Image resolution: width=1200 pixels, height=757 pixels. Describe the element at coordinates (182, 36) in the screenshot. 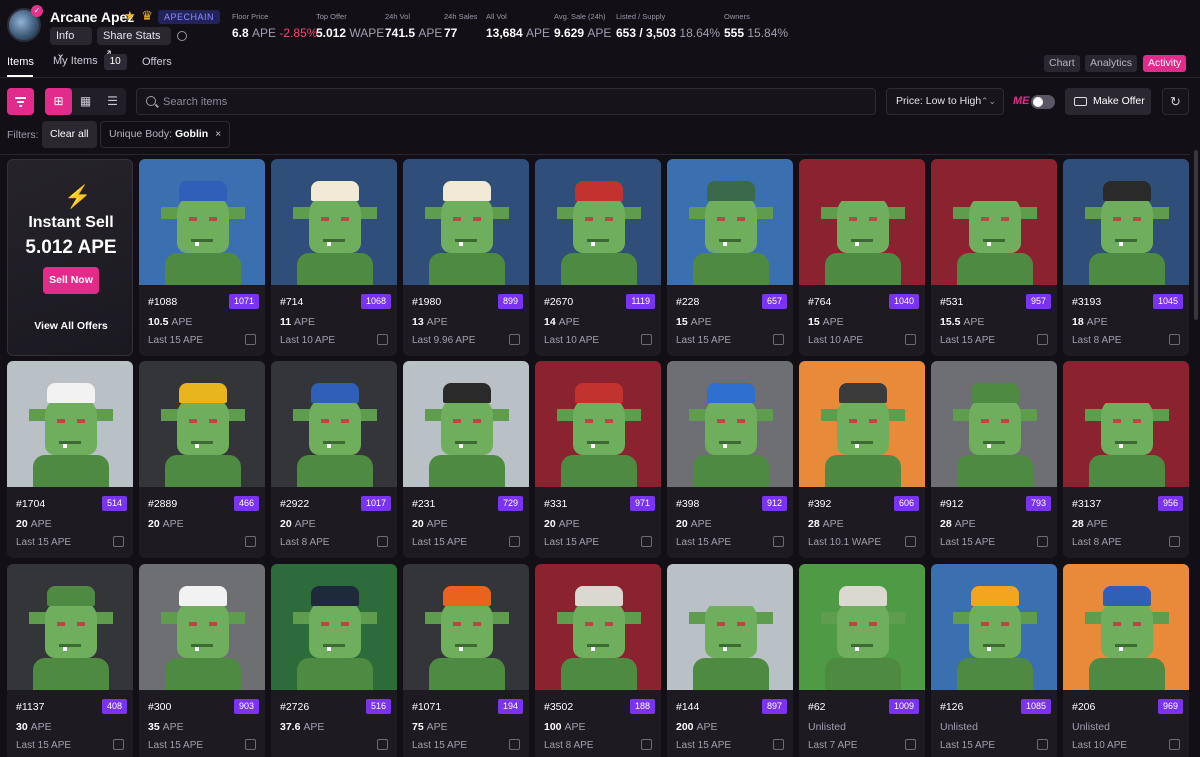

I see `globe-icon` at that location.